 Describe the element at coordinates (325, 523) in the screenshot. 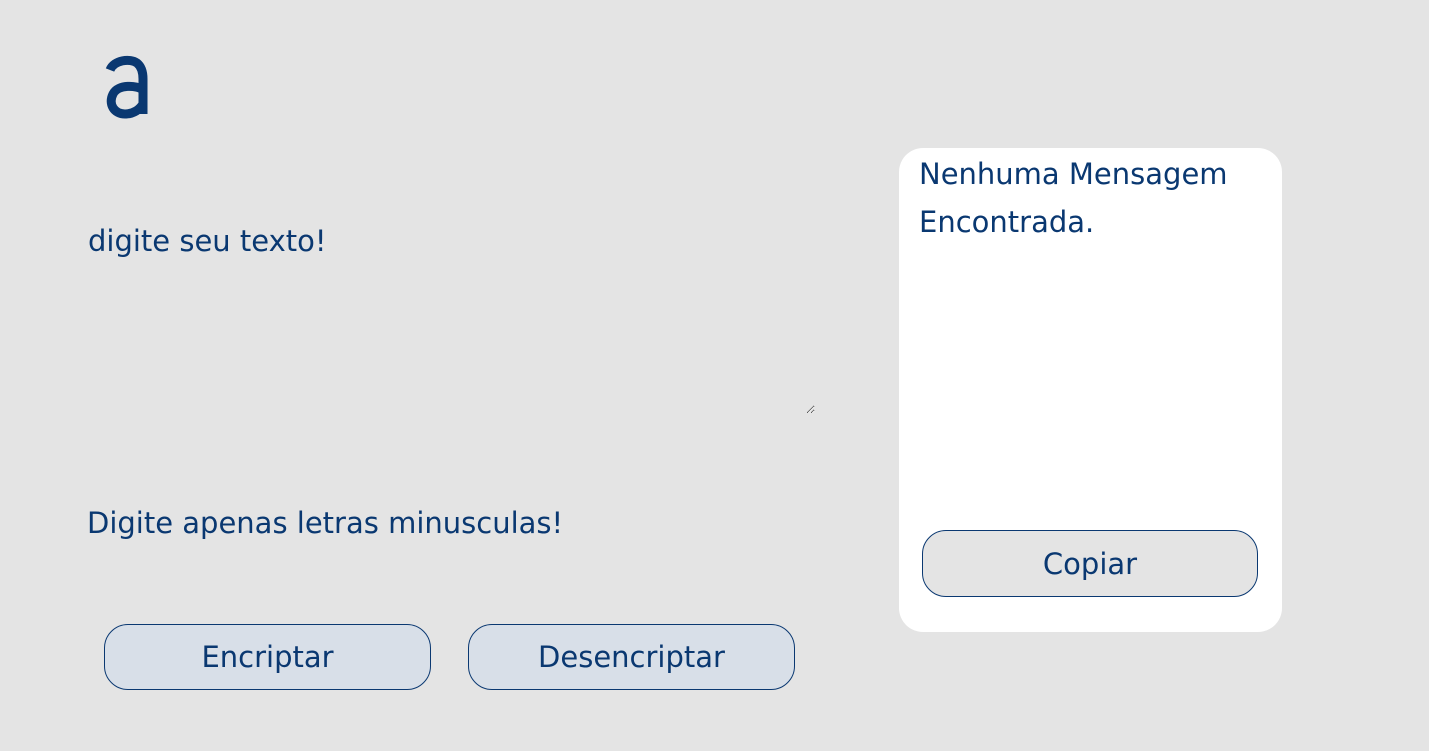

I see `lowercase-hint: Digite apenas letras minusculas!` at that location.